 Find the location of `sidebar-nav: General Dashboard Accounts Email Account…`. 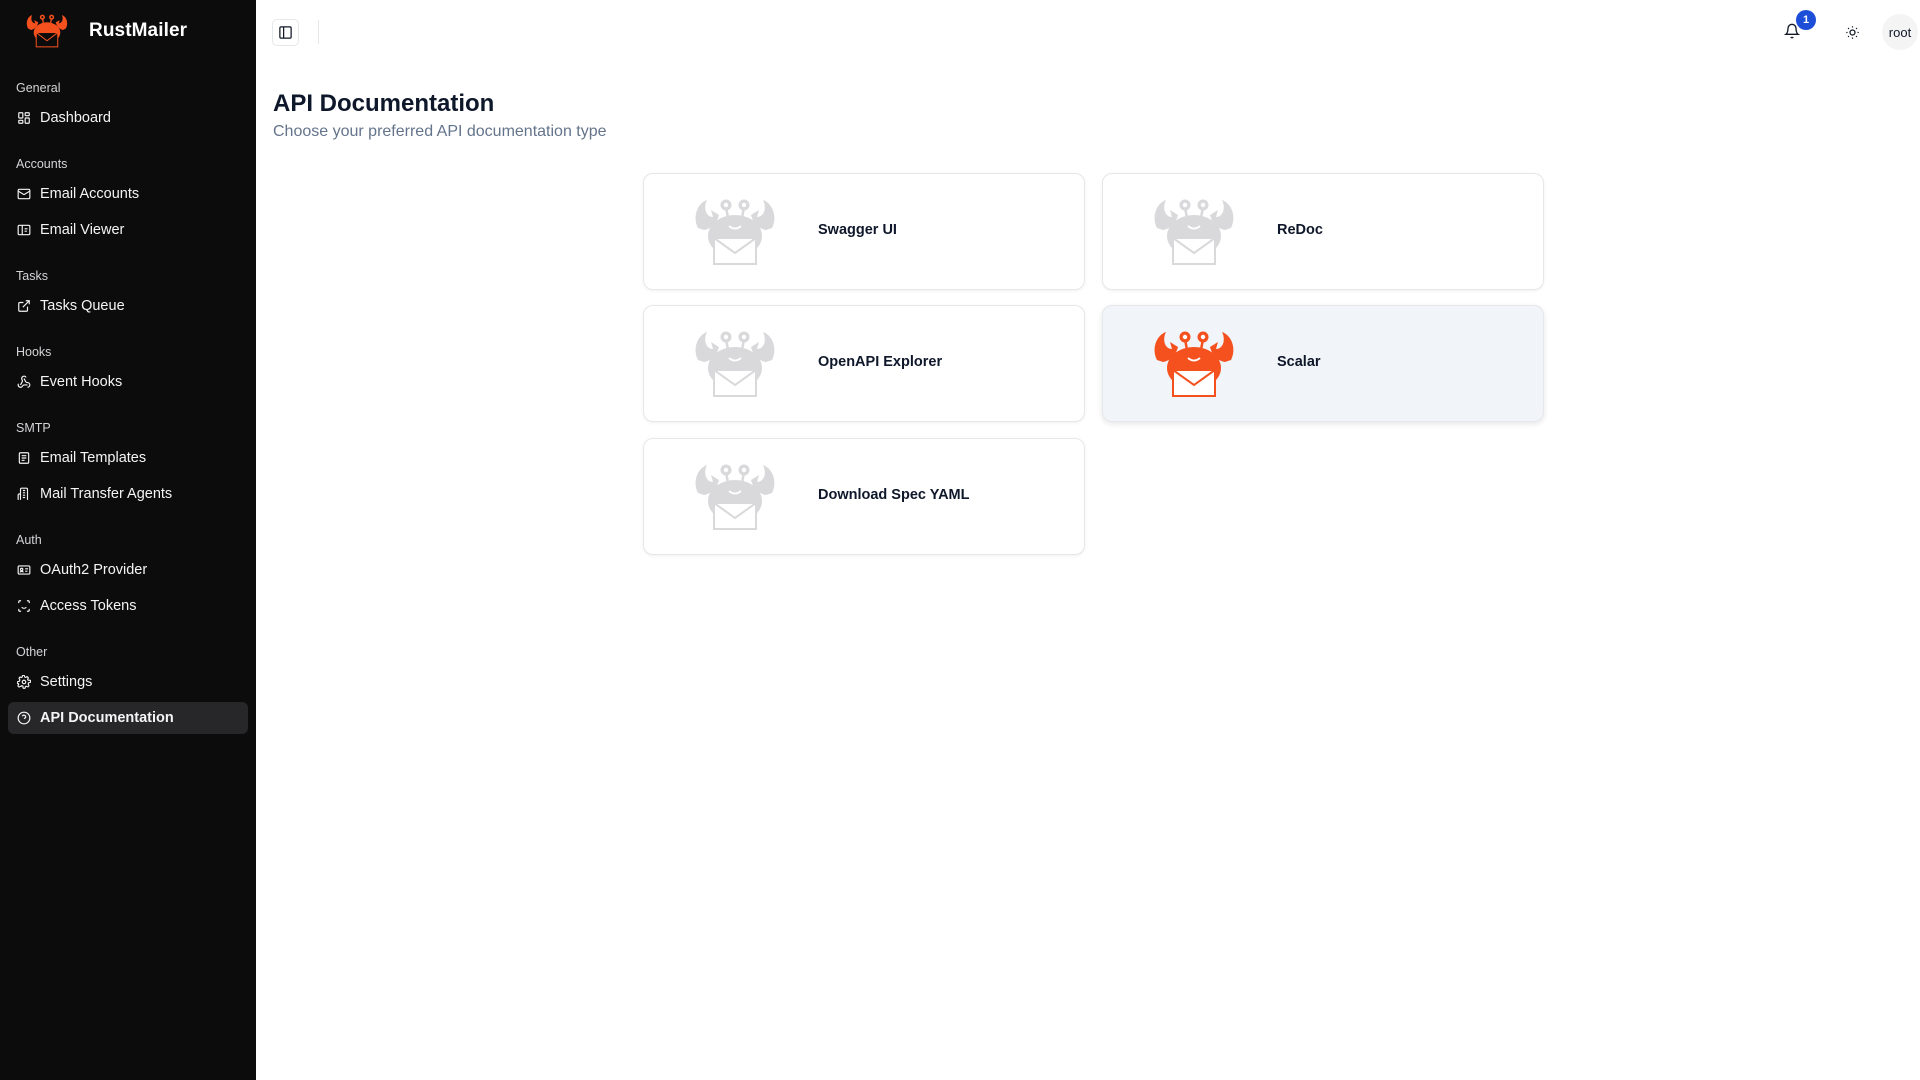

sidebar-nav: General Dashboard Accounts Email Account… is located at coordinates (128, 408).